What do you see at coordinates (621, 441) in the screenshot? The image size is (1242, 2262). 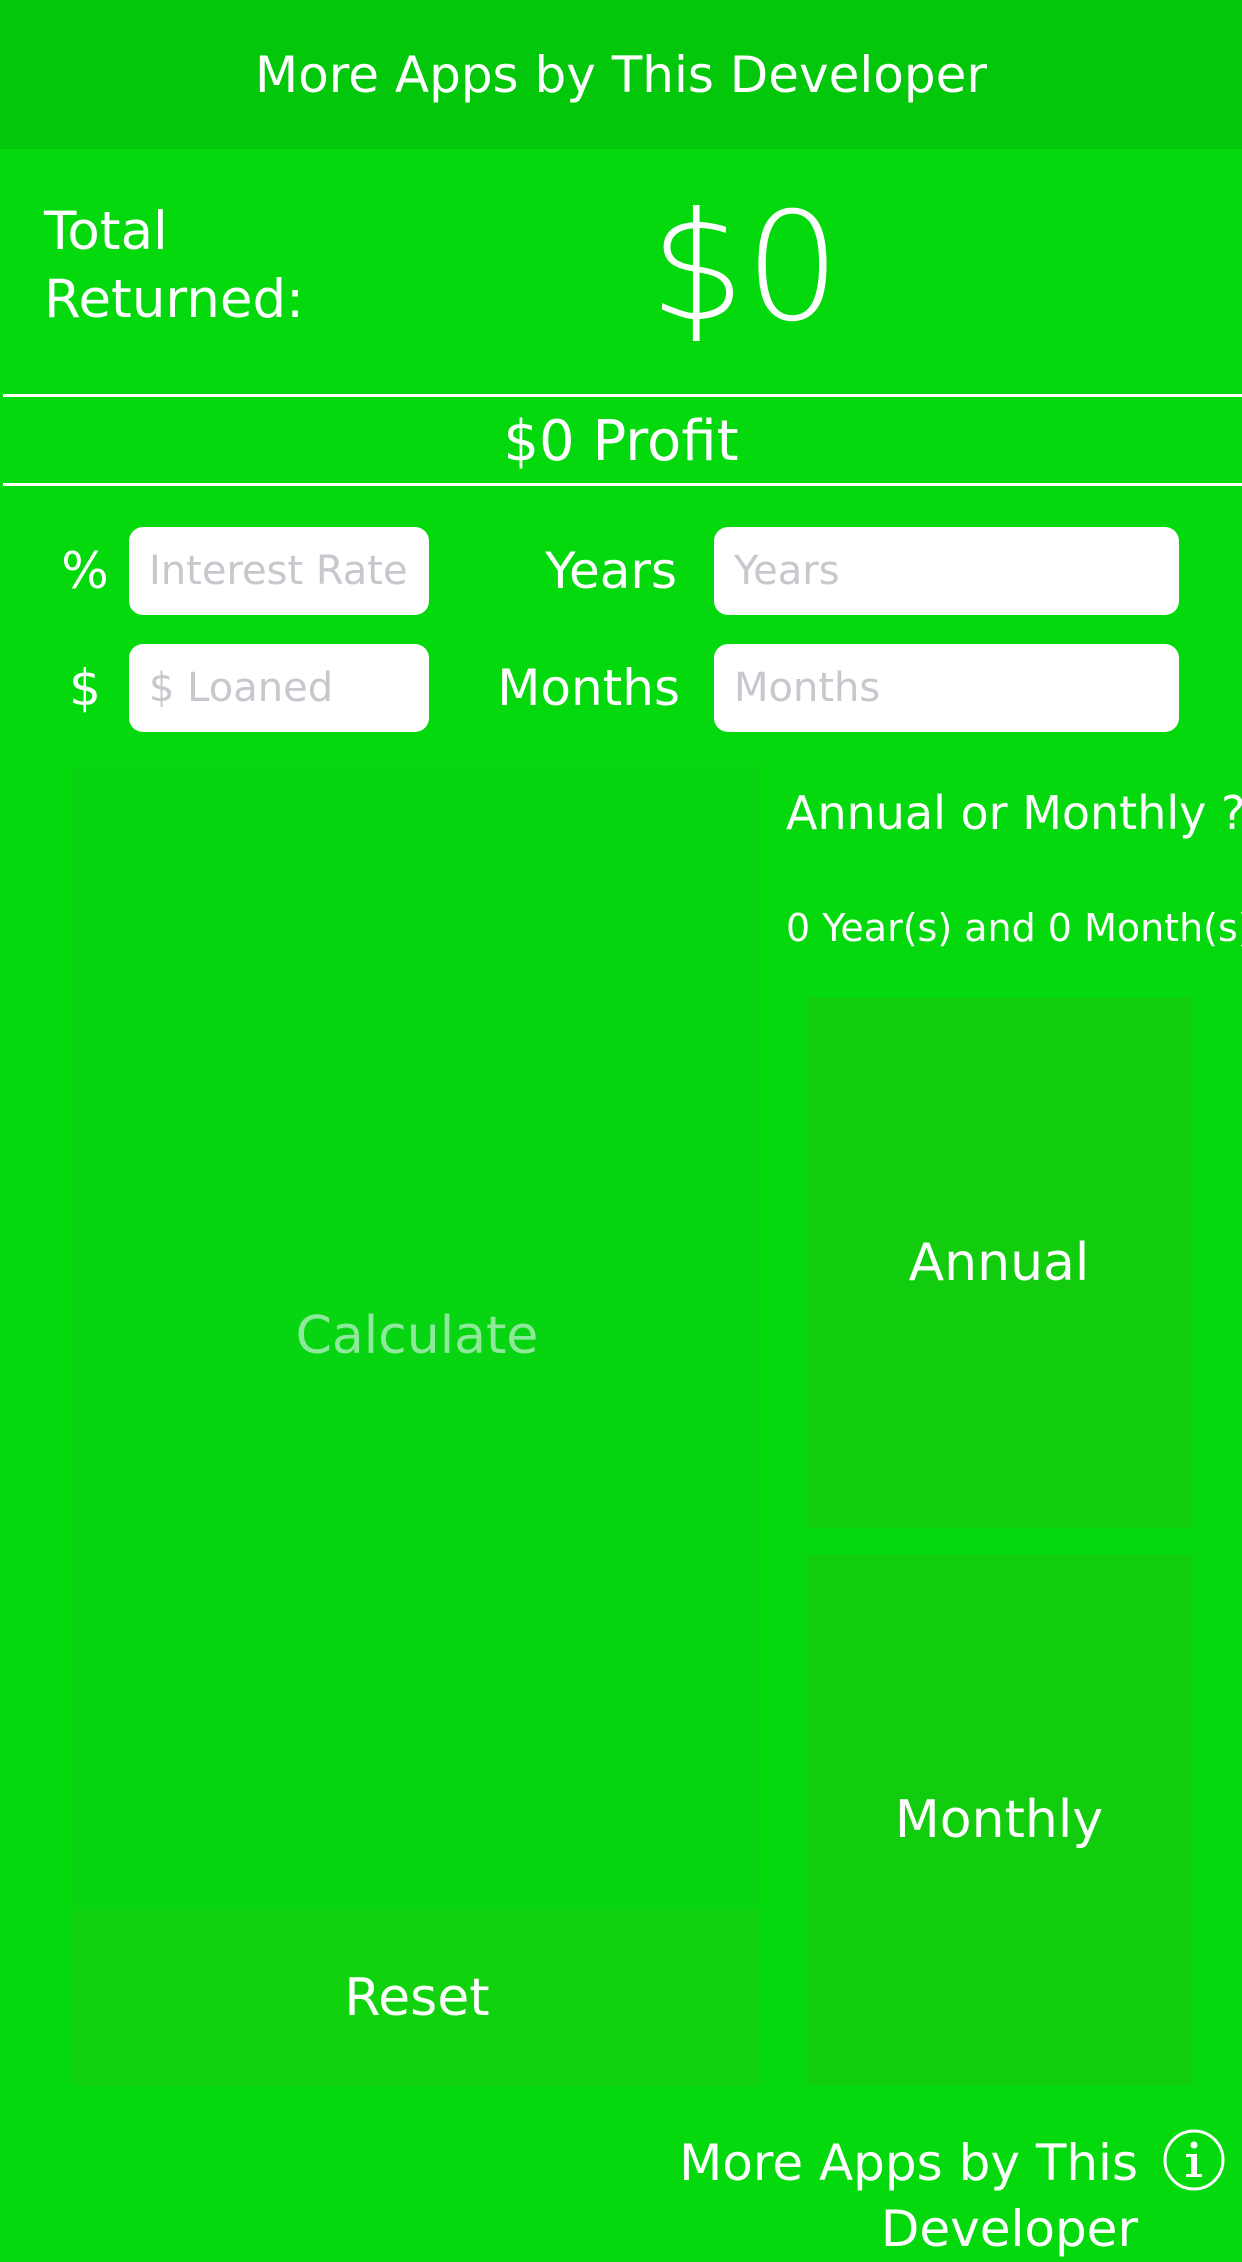 I see `profit-value: $0 Profit` at bounding box center [621, 441].